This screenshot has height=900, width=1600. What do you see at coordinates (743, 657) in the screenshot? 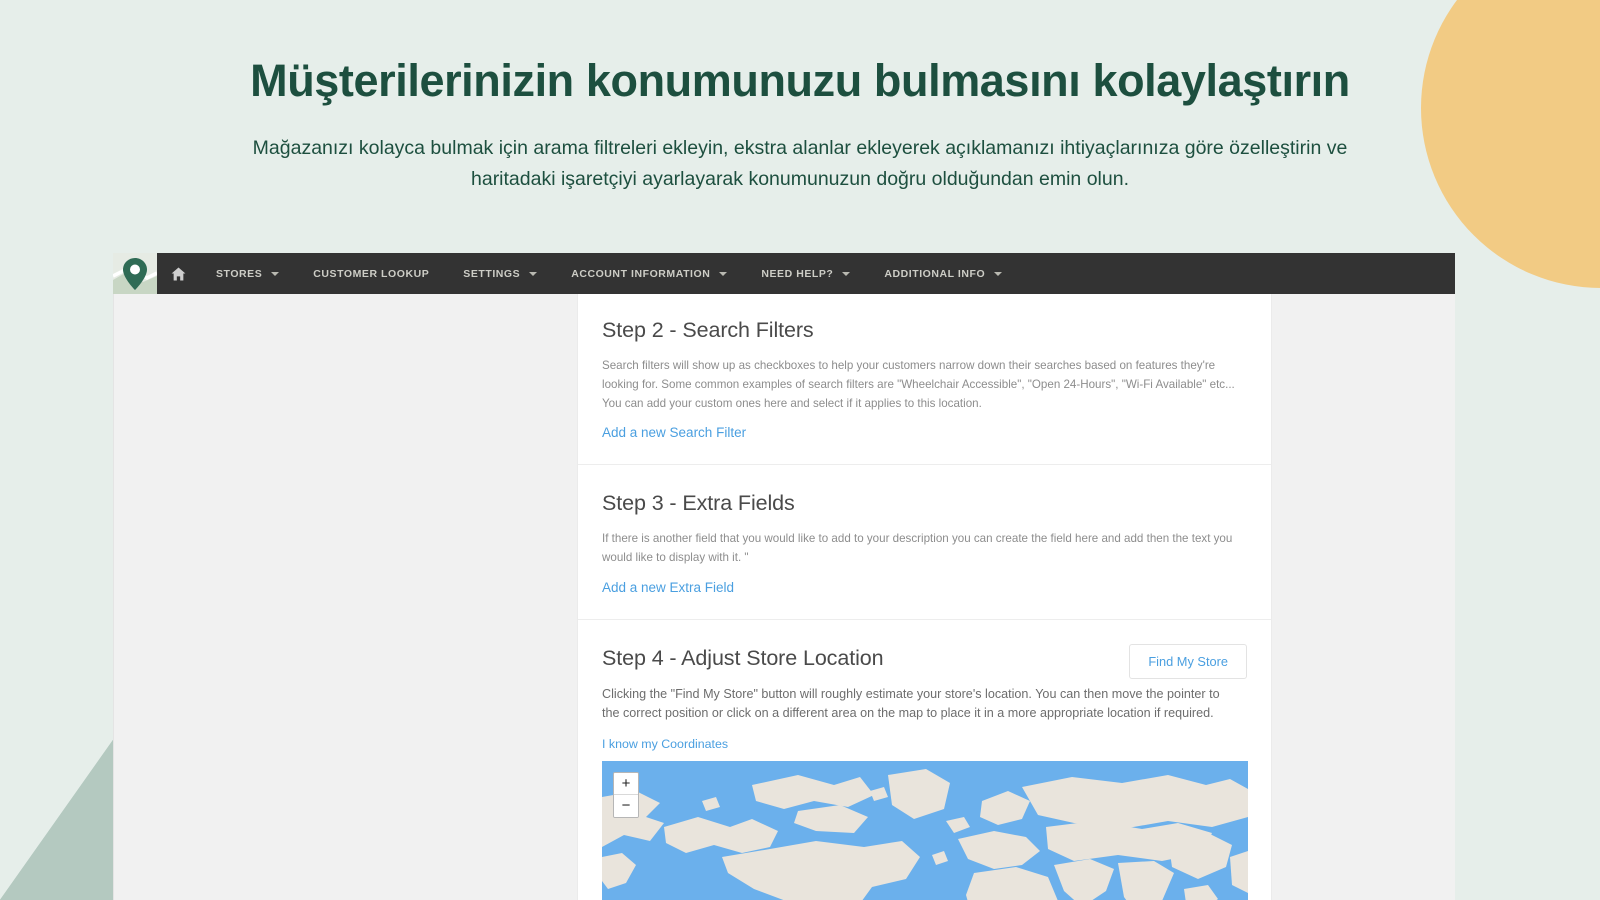
I see `step-4-title: Step 4 - Adjust Store Location` at bounding box center [743, 657].